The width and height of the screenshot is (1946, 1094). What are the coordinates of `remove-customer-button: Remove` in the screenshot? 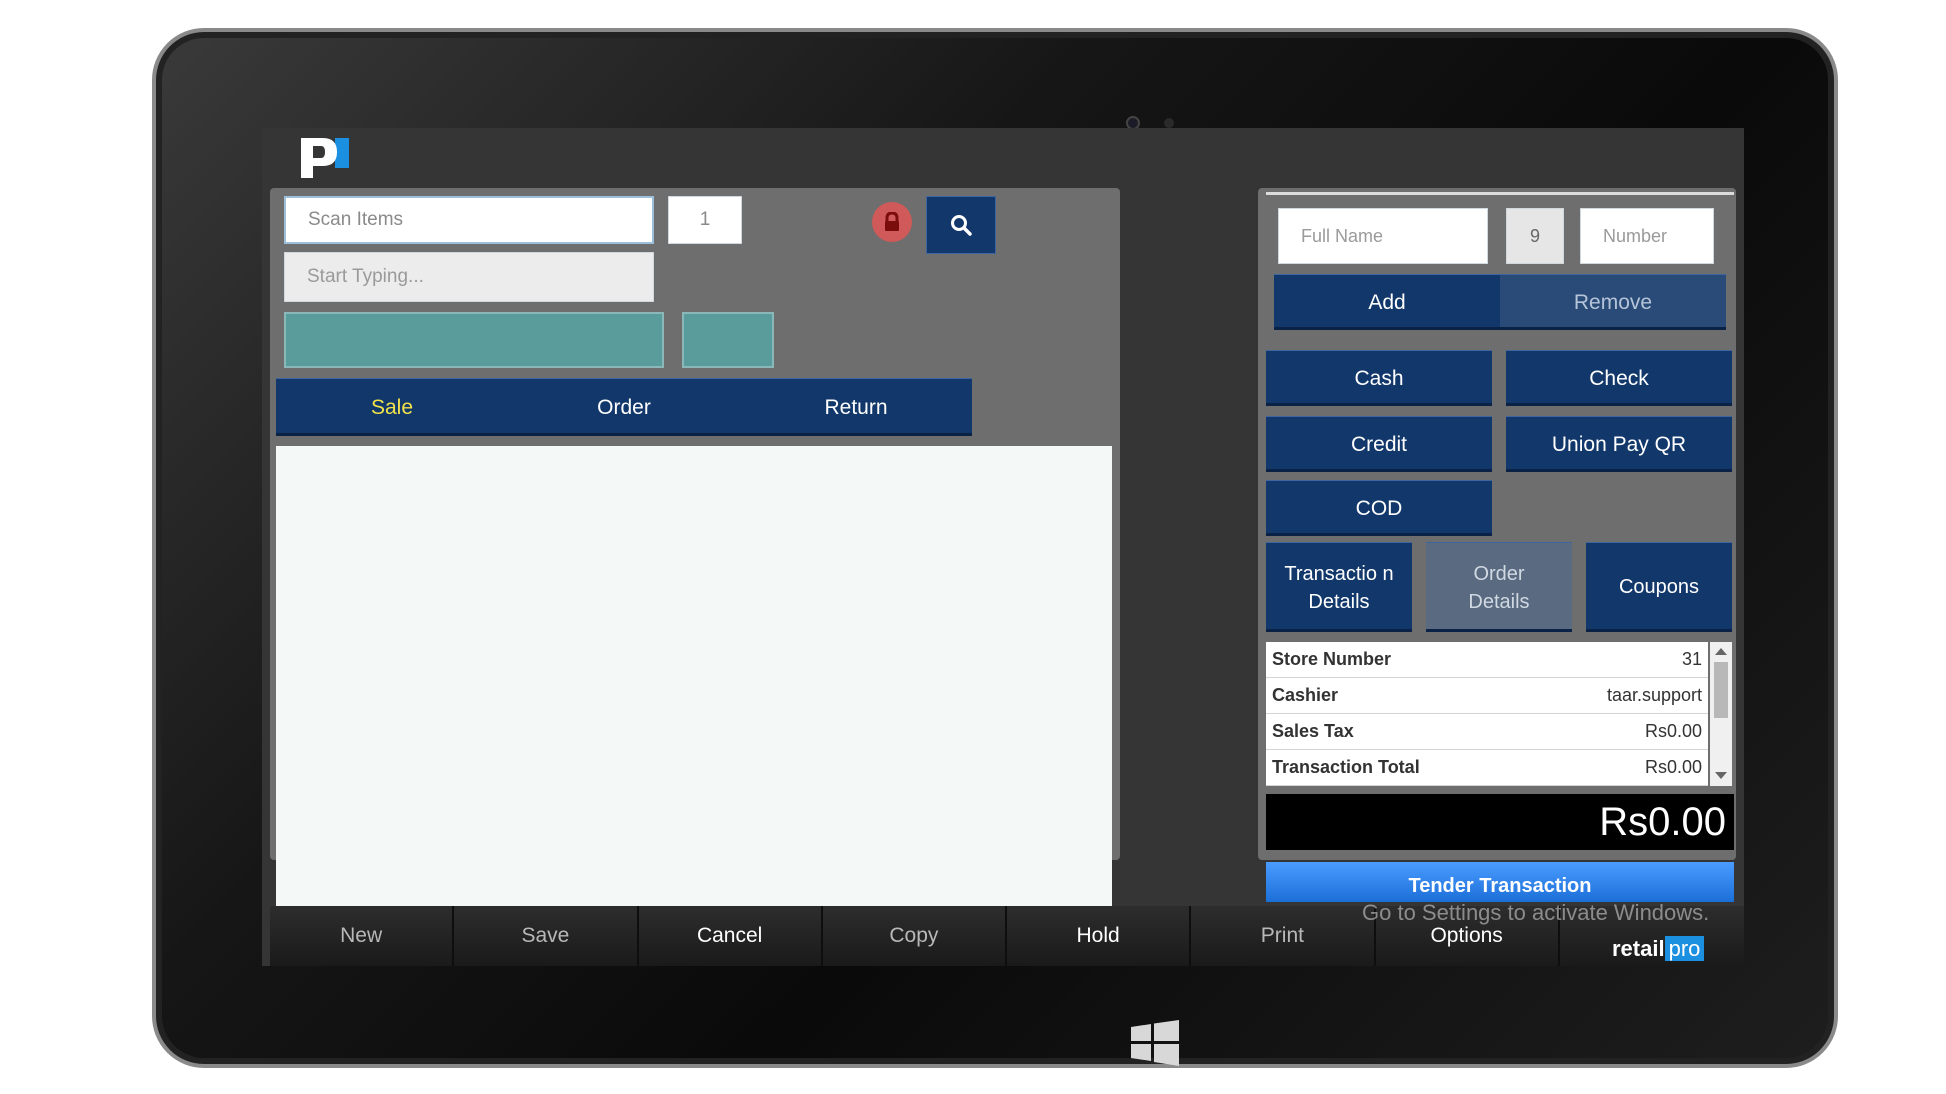 It's located at (1613, 302).